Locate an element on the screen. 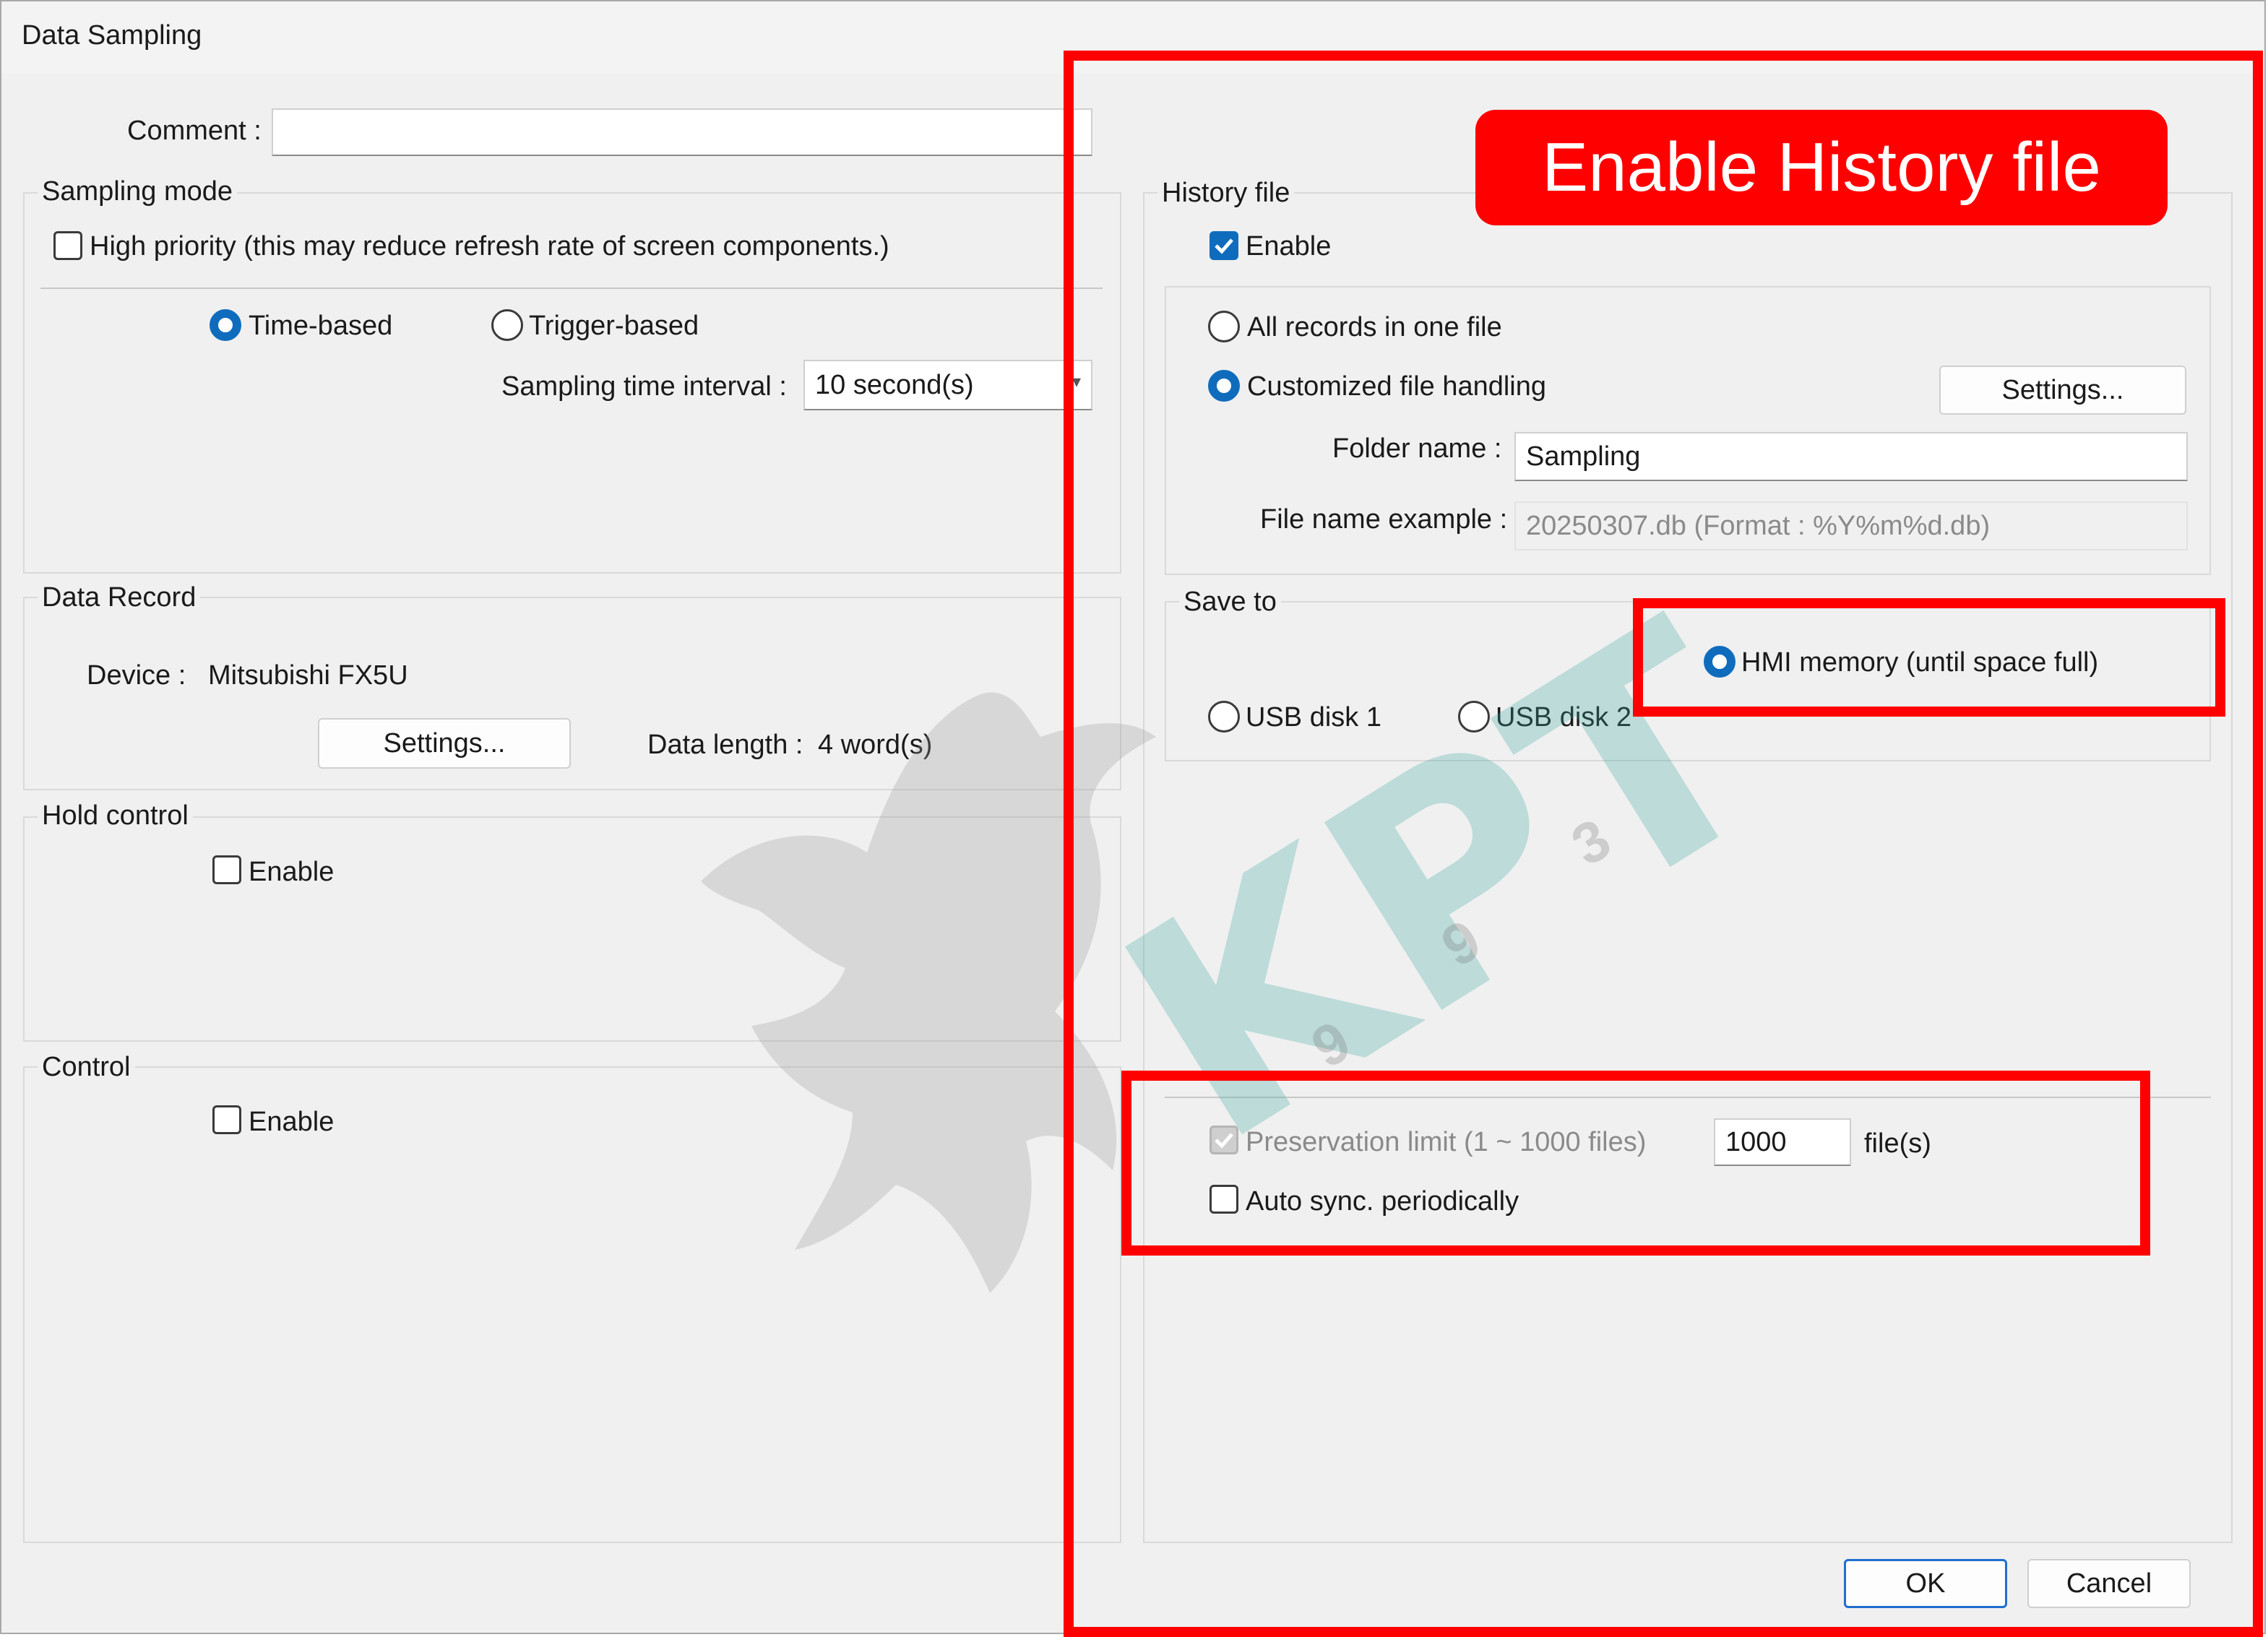 The width and height of the screenshot is (2268, 1637). high-priority-checkbox is located at coordinates (67, 246).